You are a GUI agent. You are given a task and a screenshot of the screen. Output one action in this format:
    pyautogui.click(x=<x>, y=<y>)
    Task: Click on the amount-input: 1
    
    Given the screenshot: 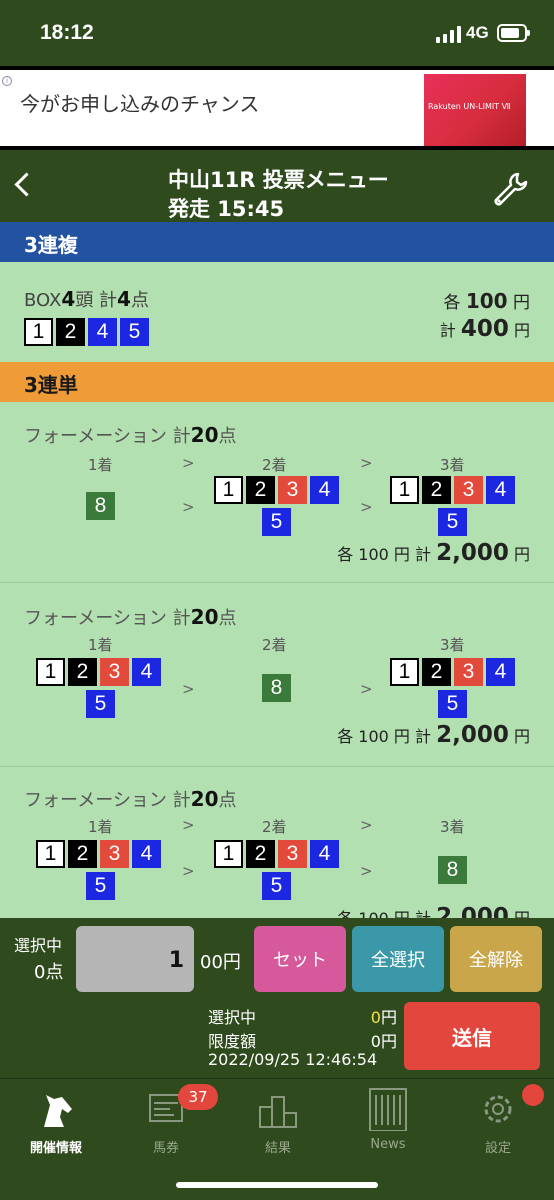 What is the action you would take?
    pyautogui.click(x=135, y=959)
    